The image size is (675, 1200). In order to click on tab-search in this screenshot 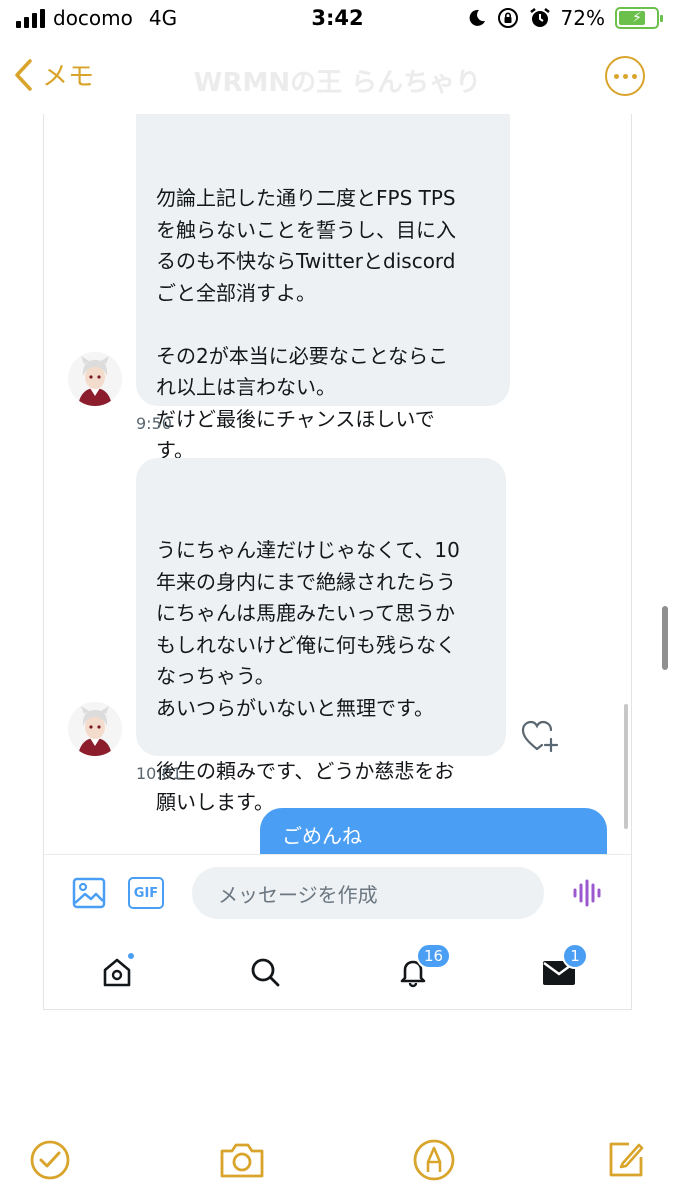, I will do `click(265, 972)`.